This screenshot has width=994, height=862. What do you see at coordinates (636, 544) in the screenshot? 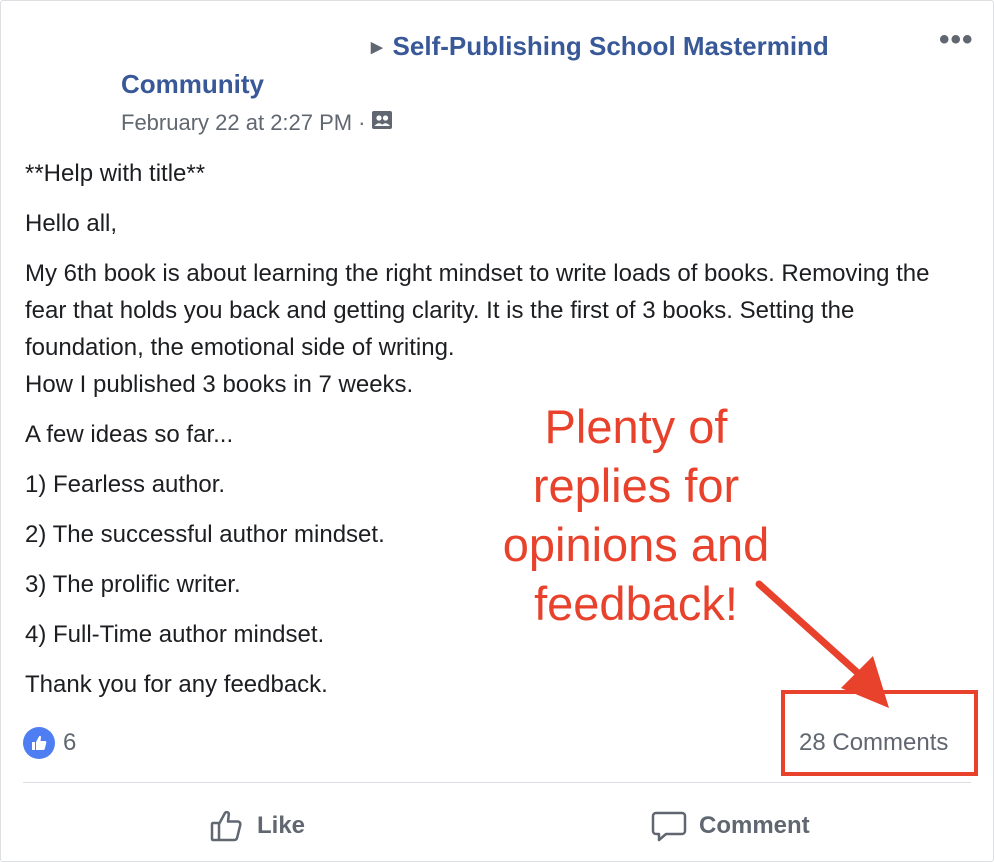
I see `annotation-line: opinions and` at bounding box center [636, 544].